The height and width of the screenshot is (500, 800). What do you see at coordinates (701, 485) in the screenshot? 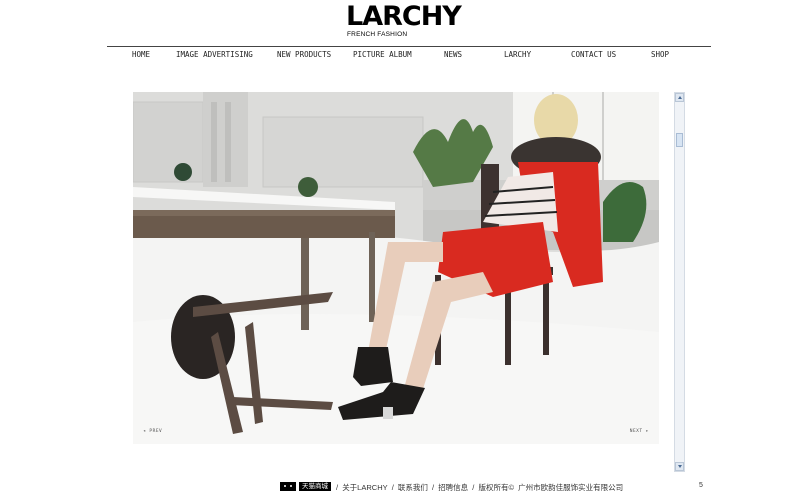
I see `page-number: 5` at bounding box center [701, 485].